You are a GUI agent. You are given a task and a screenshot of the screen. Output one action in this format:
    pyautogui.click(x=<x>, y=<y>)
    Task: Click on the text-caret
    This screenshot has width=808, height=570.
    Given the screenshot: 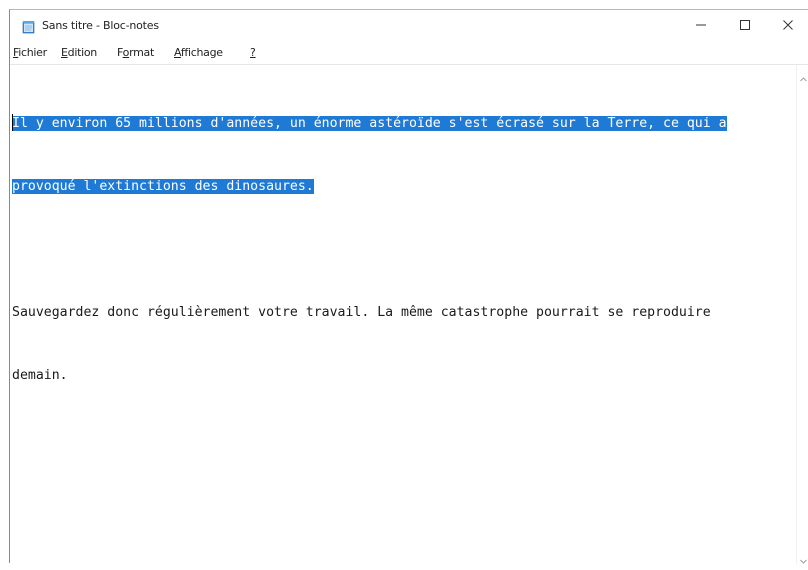 What is the action you would take?
    pyautogui.click(x=12, y=122)
    